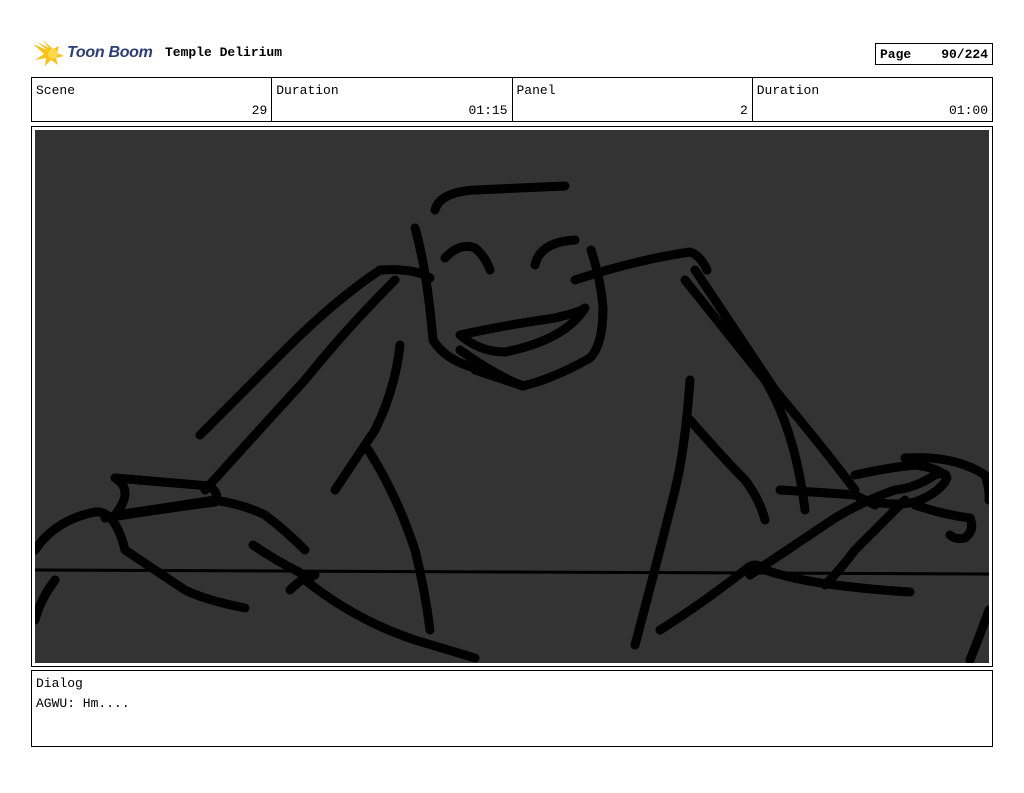 The image size is (1024, 793). I want to click on scene-duration-cell: Duration 01:15, so click(392, 99).